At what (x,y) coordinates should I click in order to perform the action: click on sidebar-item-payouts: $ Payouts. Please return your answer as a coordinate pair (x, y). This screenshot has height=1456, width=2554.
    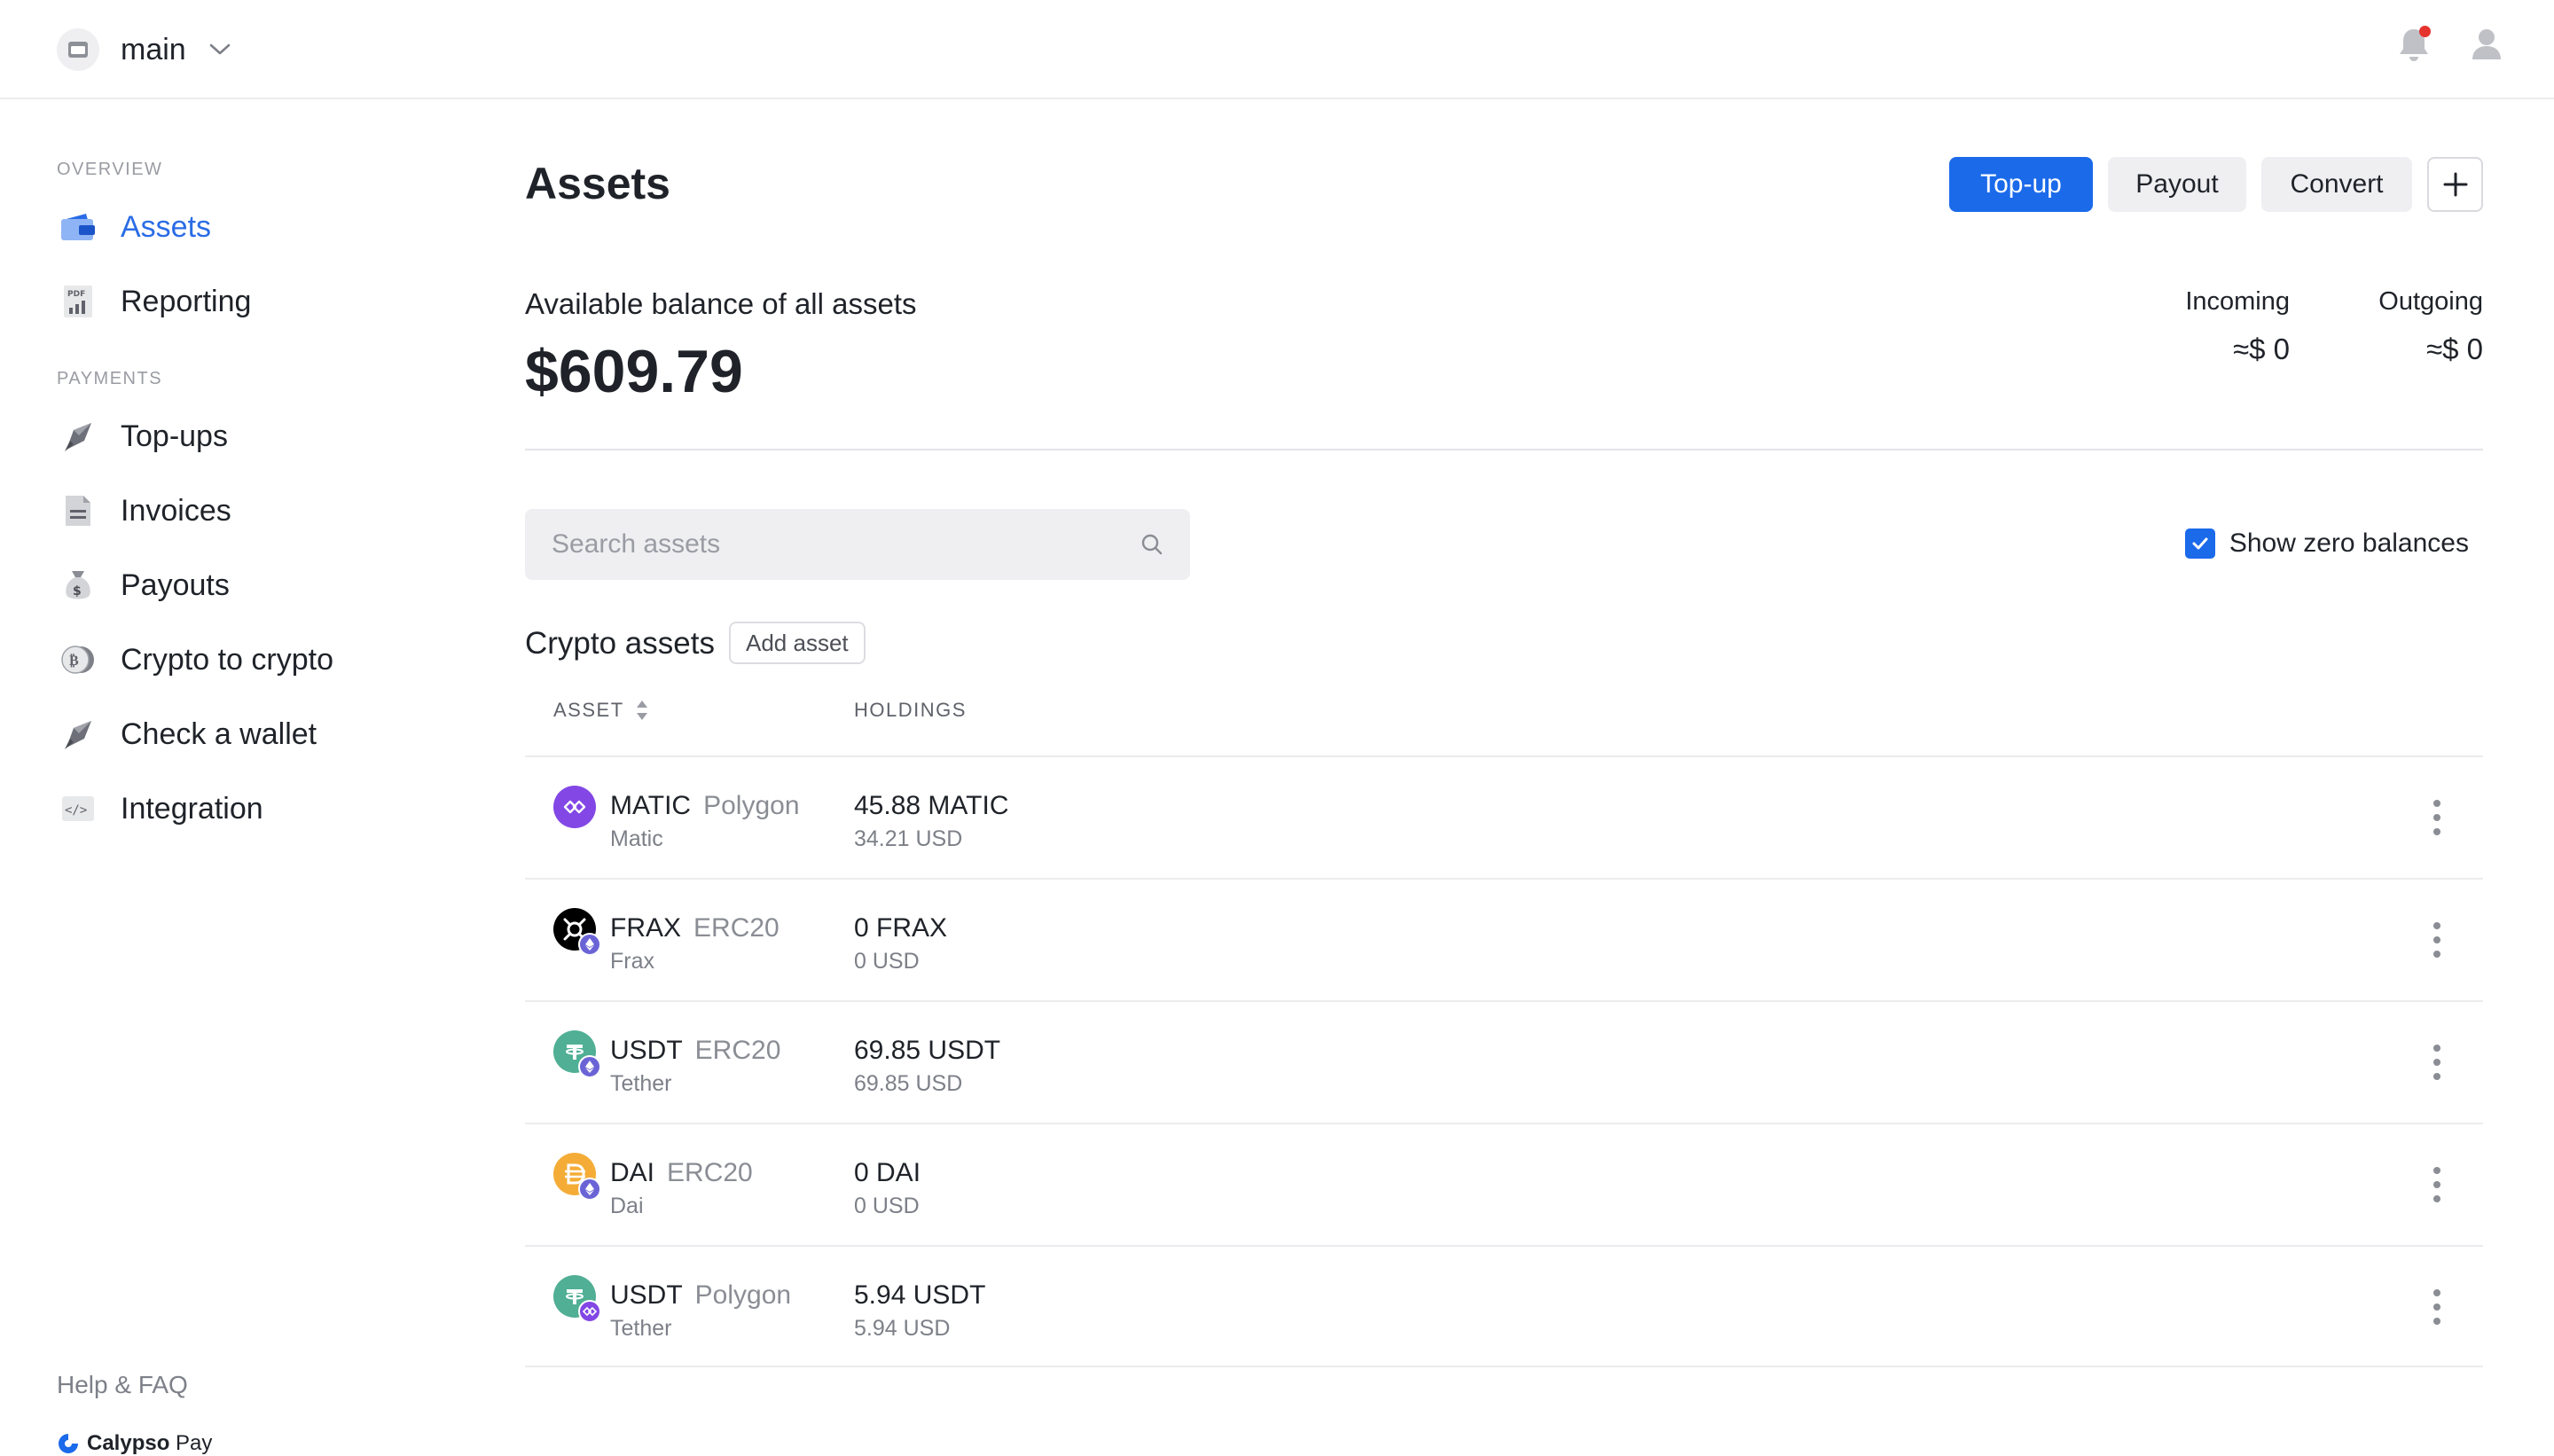
    Looking at the image, I should click on (143, 585).